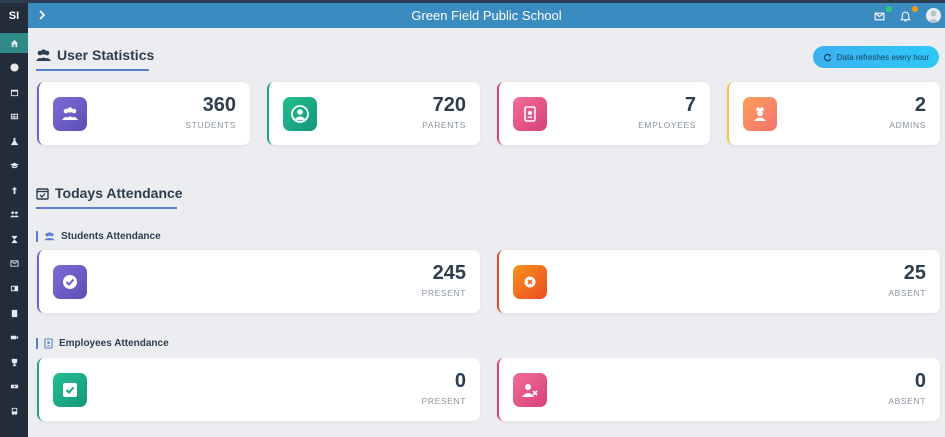 The width and height of the screenshot is (945, 437). I want to click on user-times-icon, so click(530, 390).